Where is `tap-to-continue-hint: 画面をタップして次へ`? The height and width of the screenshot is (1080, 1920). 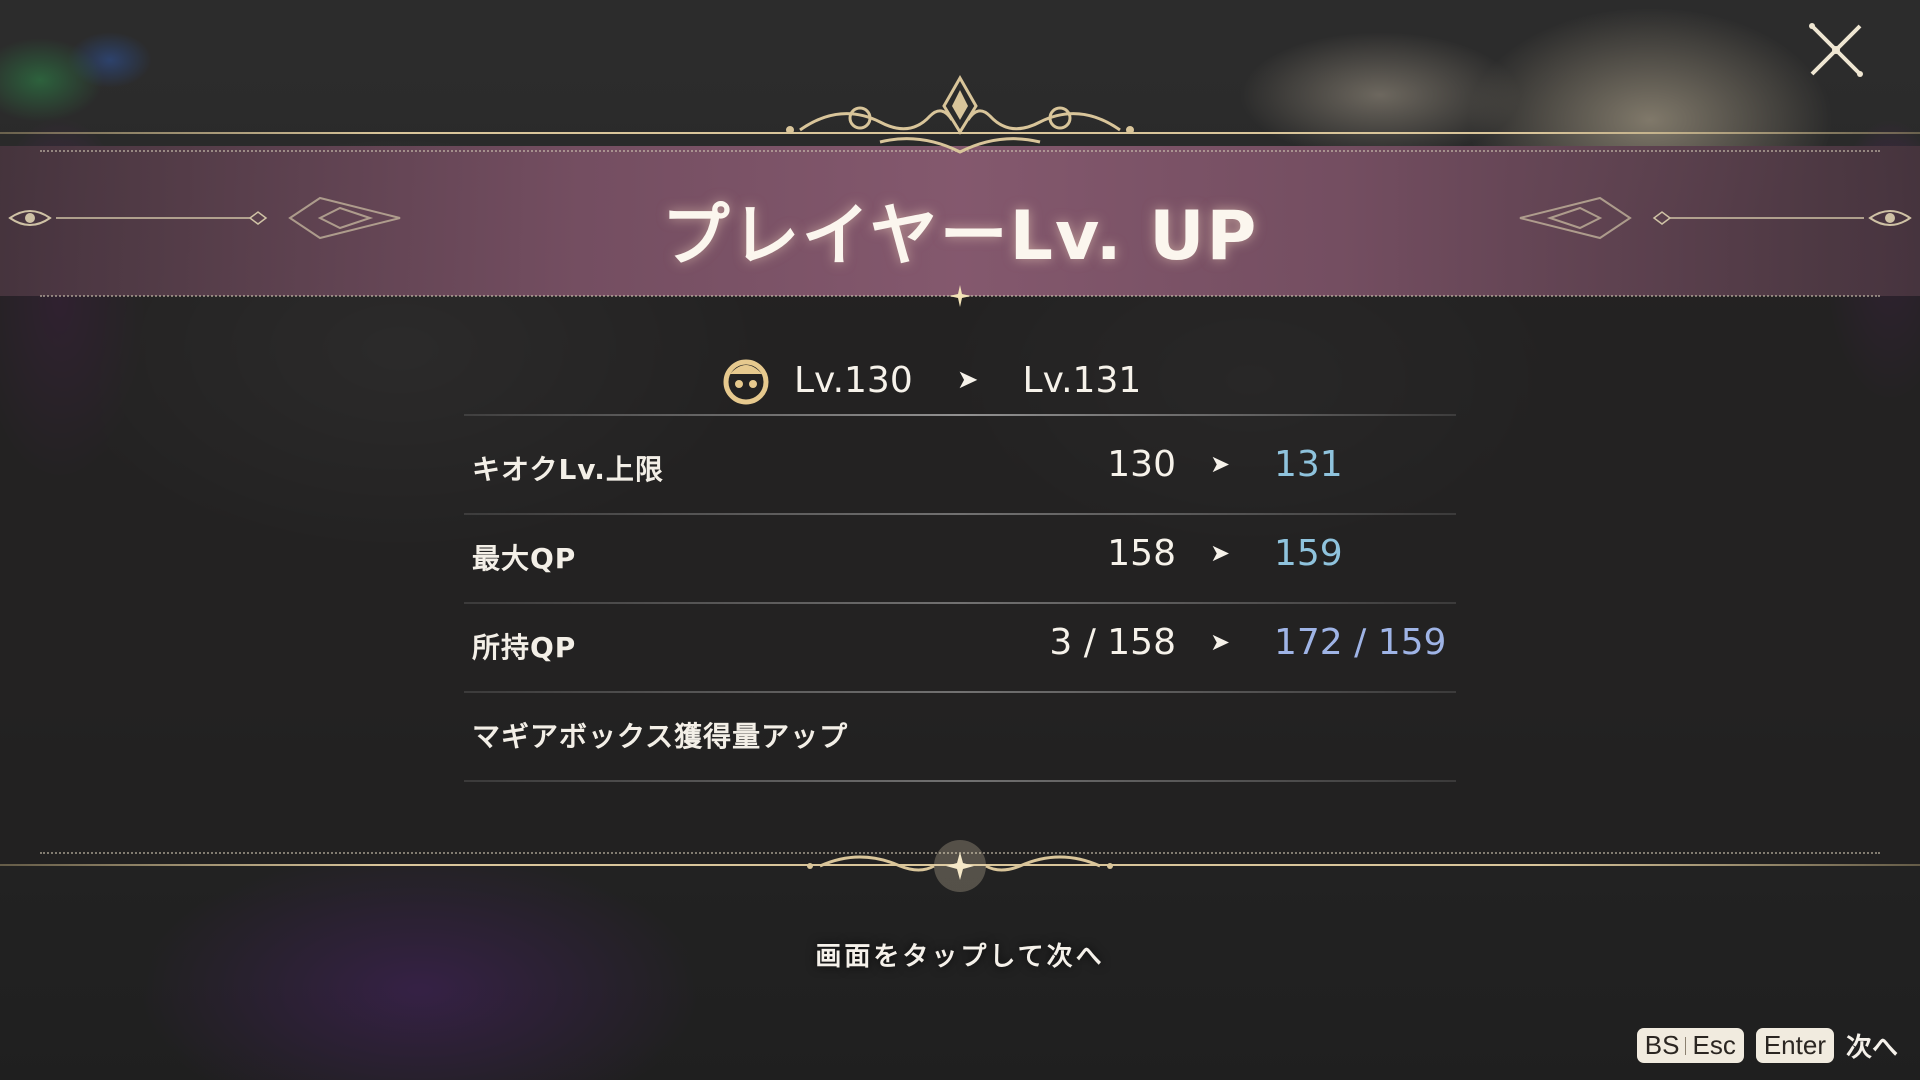
tap-to-continue-hint: 画面をタップして次へ is located at coordinates (960, 954).